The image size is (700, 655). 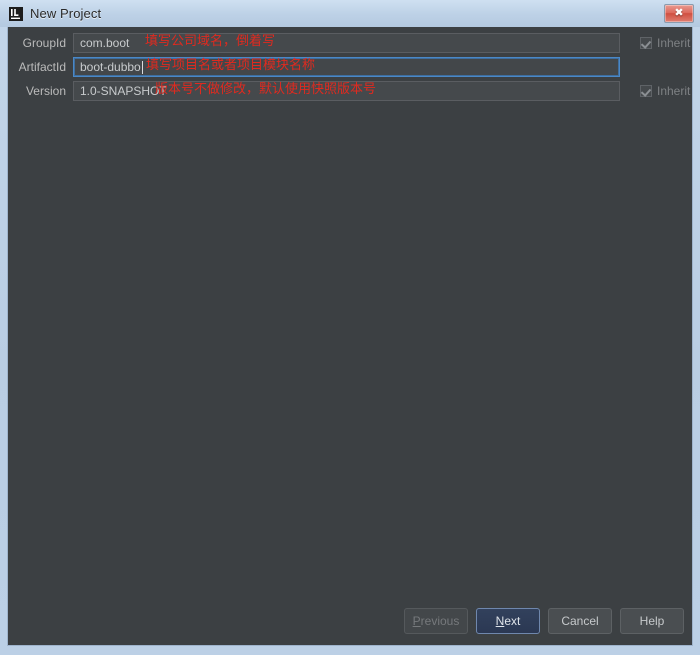 I want to click on version-label: Version, so click(x=45, y=91).